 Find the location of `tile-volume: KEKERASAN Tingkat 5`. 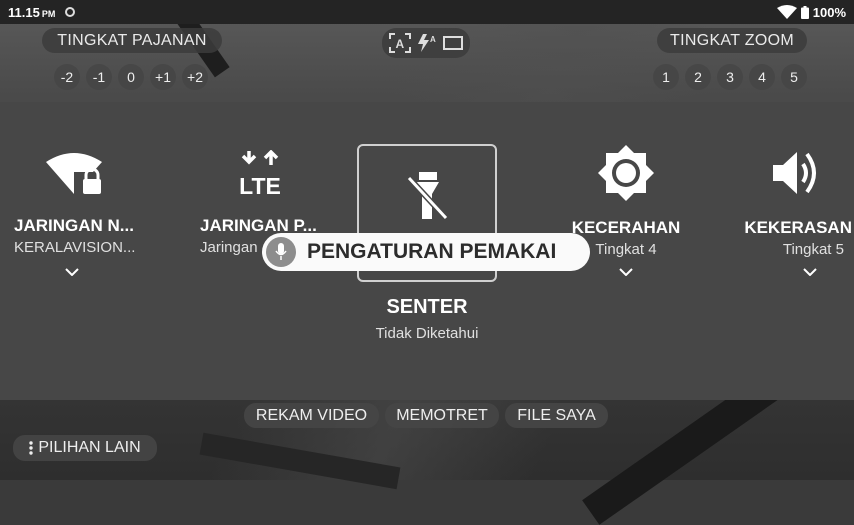

tile-volume: KEKERASAN Tingkat 5 is located at coordinates (796, 203).